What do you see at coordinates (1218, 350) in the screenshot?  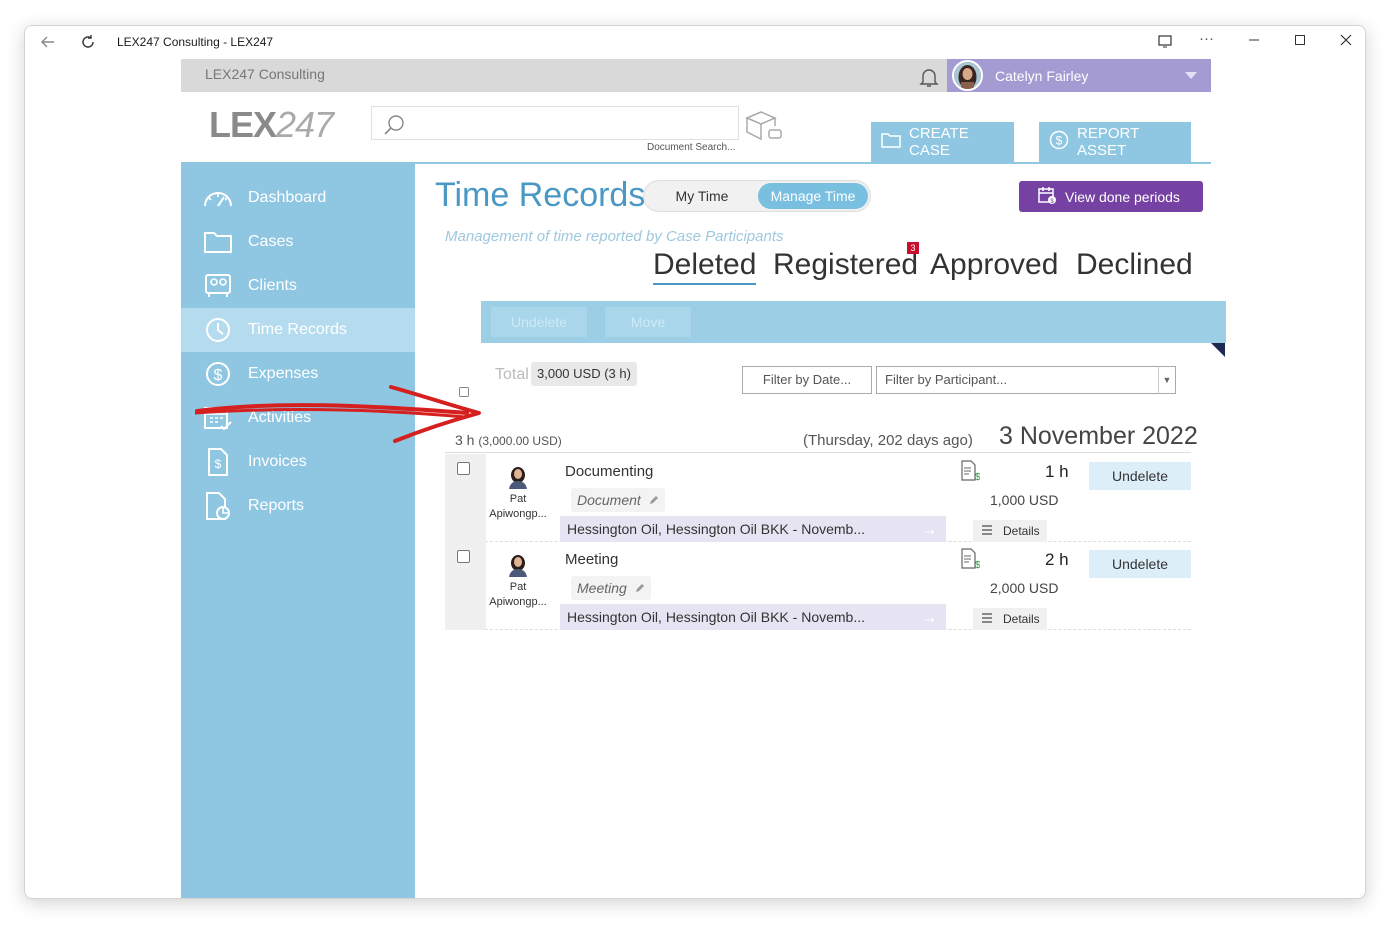 I see `corner-decoration` at bounding box center [1218, 350].